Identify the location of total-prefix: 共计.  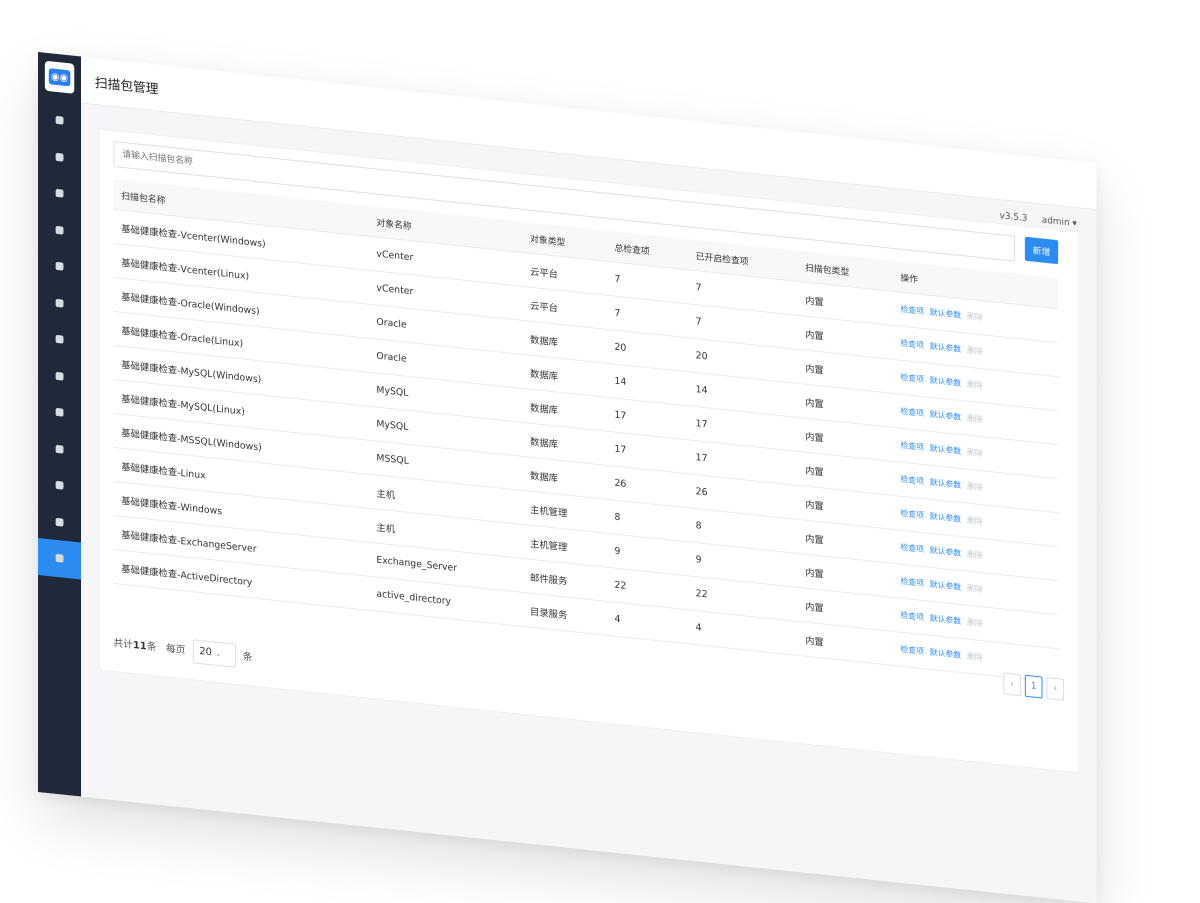
(123, 644).